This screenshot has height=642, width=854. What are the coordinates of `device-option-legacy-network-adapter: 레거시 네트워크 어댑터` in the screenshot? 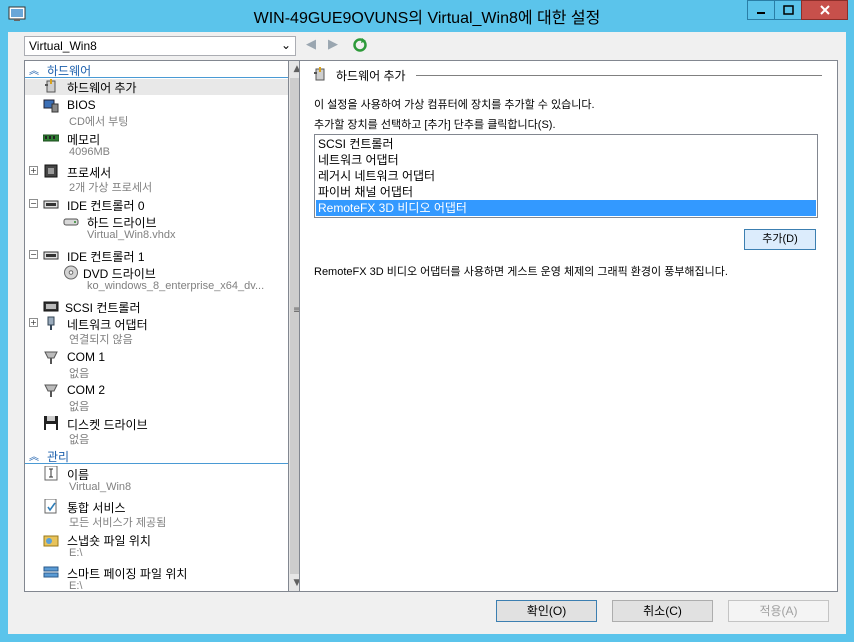 It's located at (566, 176).